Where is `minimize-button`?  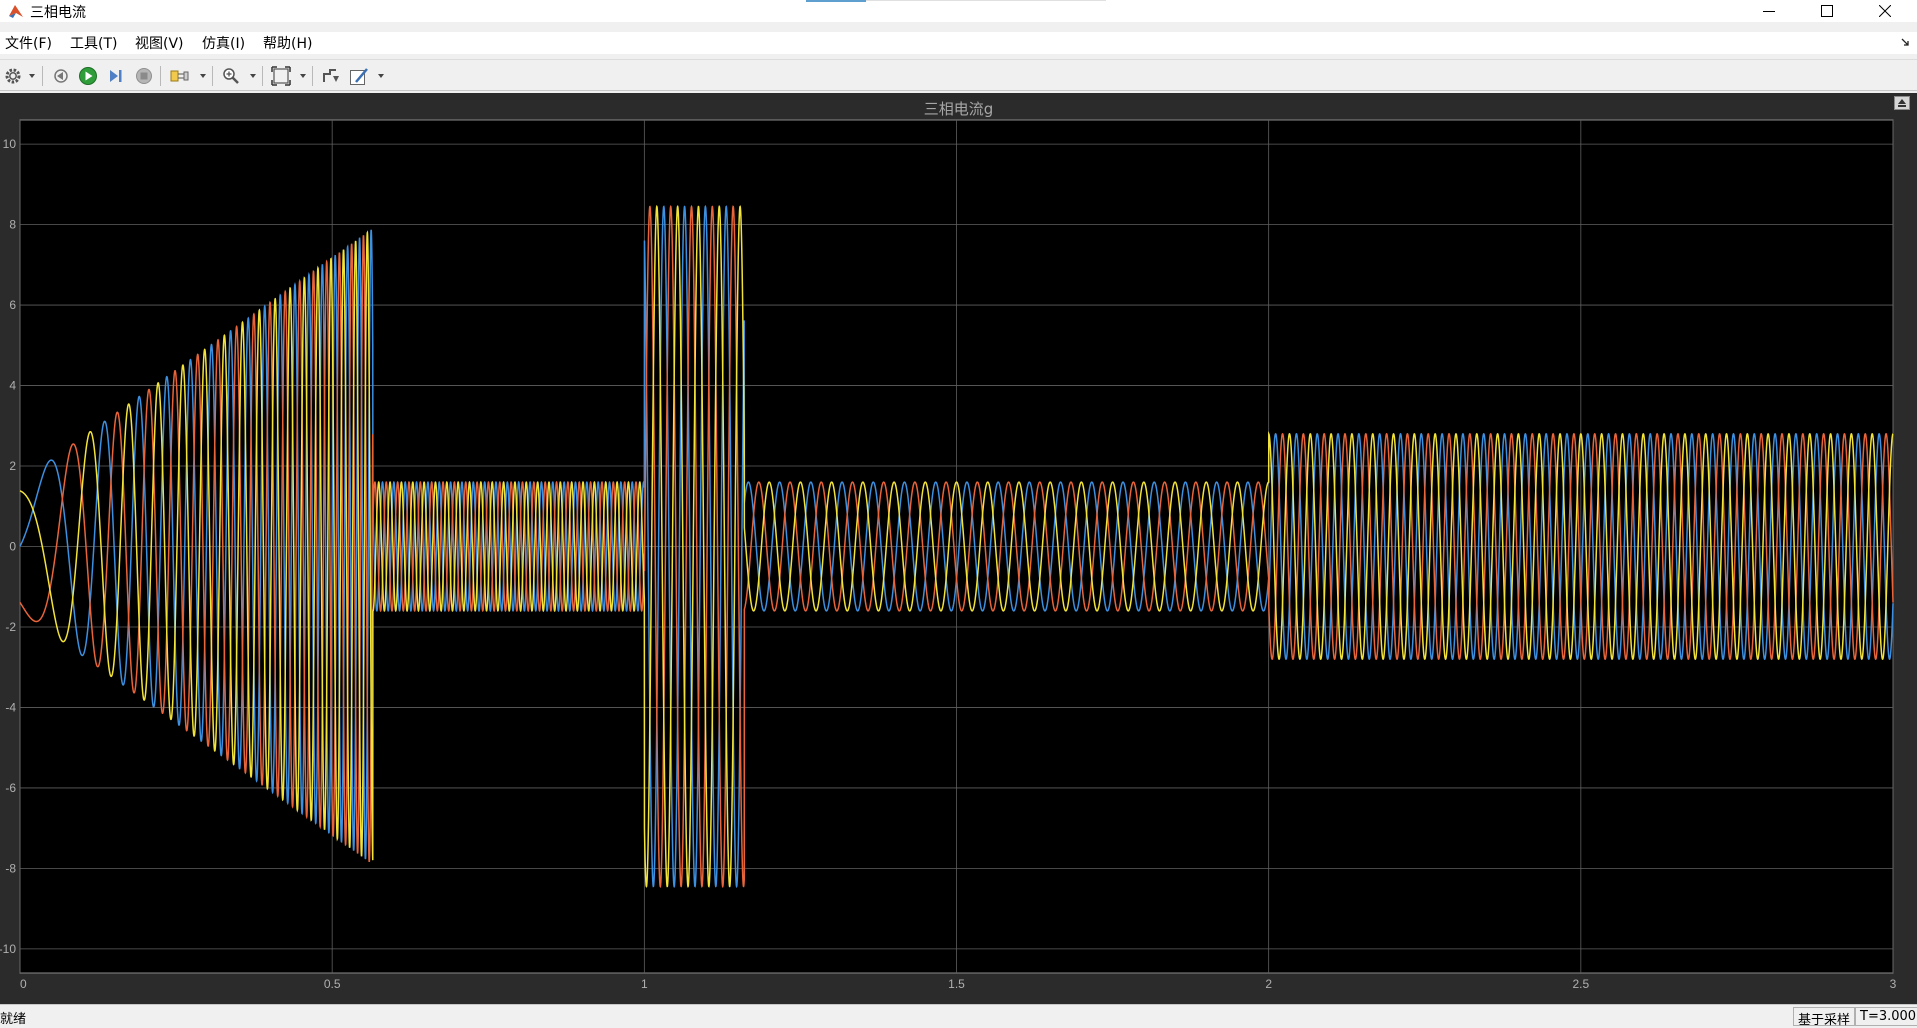 minimize-button is located at coordinates (1769, 11).